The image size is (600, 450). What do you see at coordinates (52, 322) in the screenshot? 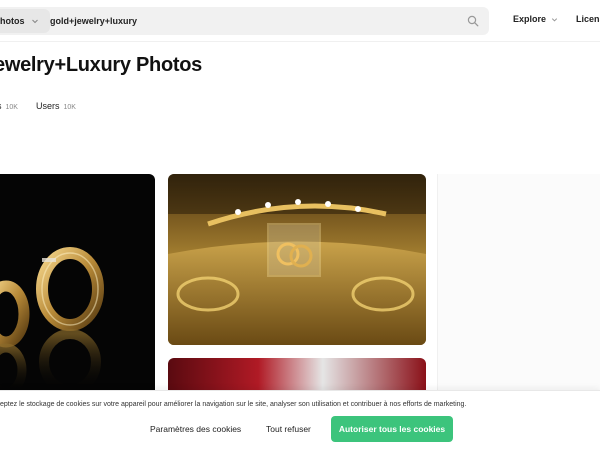
I see `earrings-image` at bounding box center [52, 322].